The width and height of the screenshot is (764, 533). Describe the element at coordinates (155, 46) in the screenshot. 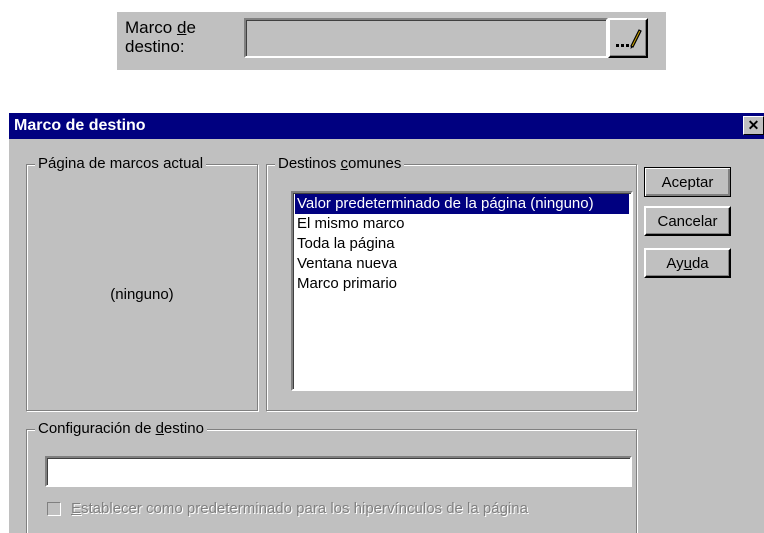

I see `target-frame-label-line2: destino:` at that location.